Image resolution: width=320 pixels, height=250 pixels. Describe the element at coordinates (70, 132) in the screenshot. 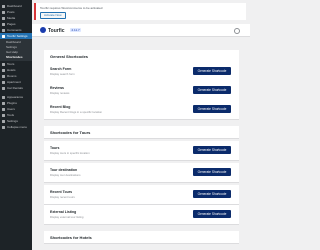

I see `section-title: Shortcodes for Tours` at that location.